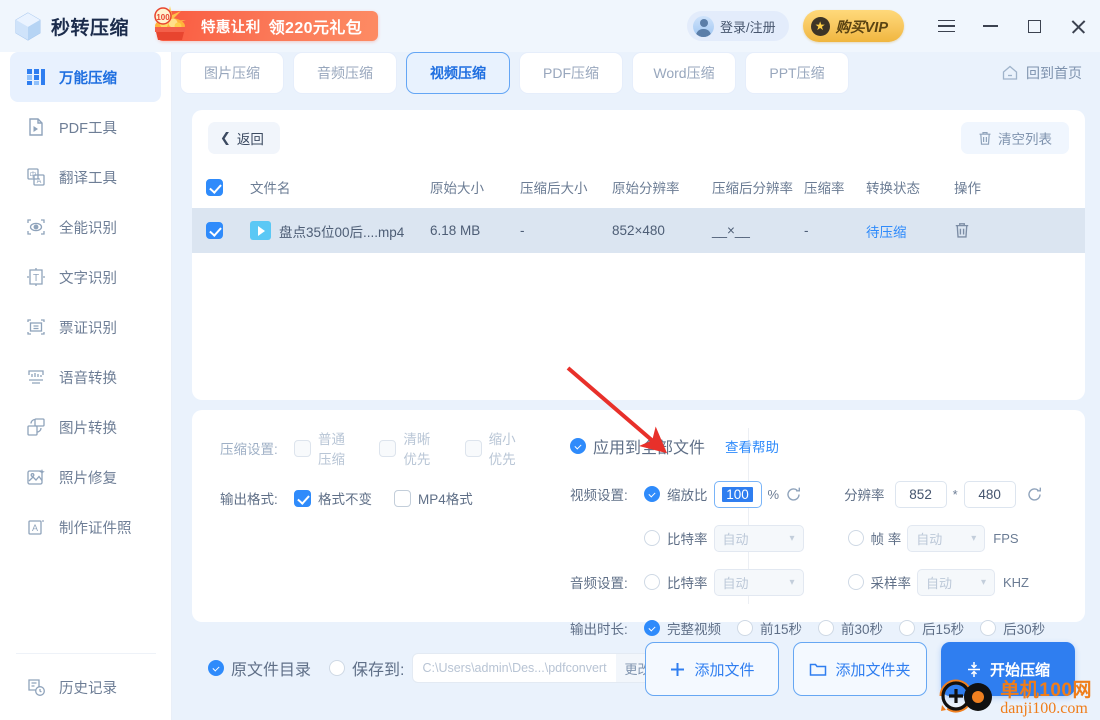  I want to click on scale-ratio-value: 100, so click(737, 494).